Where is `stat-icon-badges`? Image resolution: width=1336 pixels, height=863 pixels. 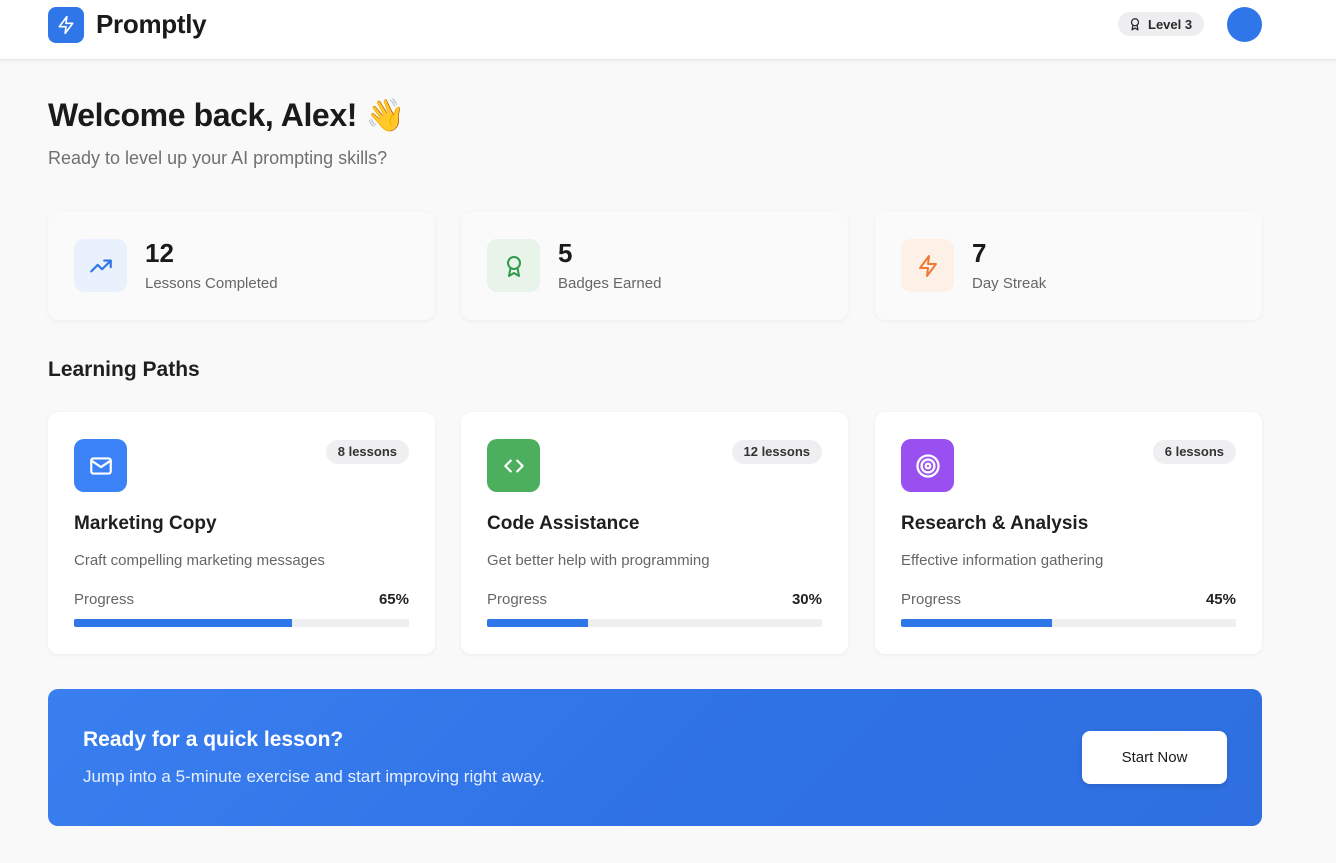
stat-icon-badges is located at coordinates (513, 265).